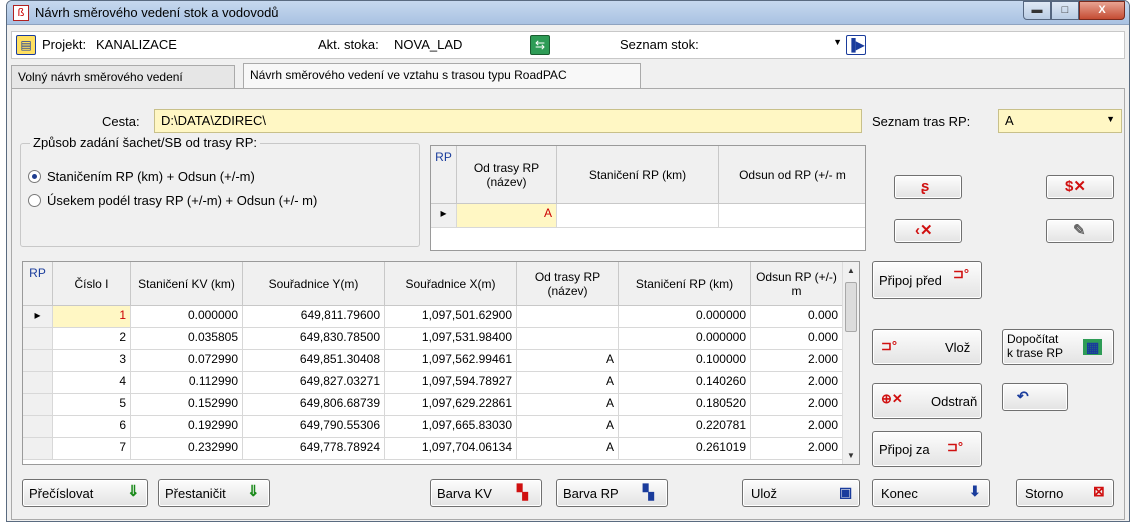  Describe the element at coordinates (851, 455) in the screenshot. I see `scroll-down-icon: ▼` at that location.